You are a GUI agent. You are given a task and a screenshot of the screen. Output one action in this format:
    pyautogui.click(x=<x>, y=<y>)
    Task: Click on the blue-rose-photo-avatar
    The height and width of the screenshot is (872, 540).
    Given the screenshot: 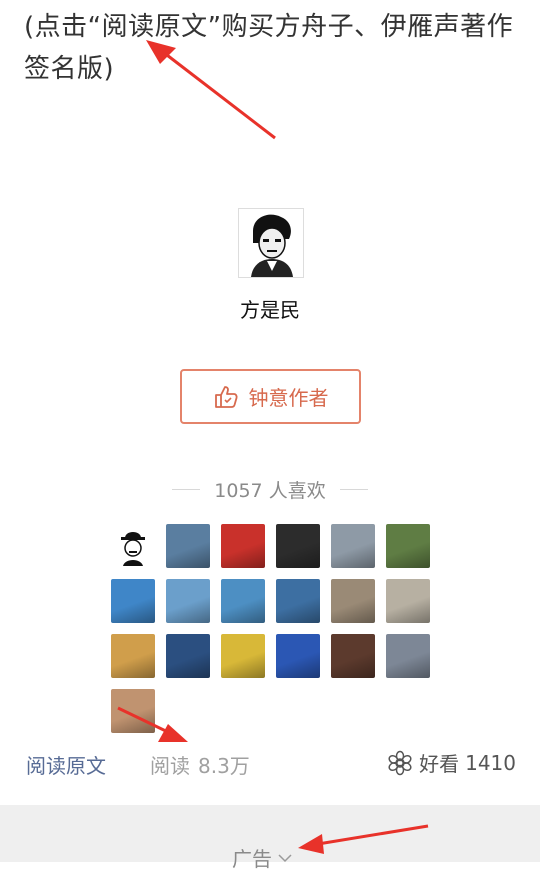 What is the action you would take?
    pyautogui.click(x=298, y=656)
    